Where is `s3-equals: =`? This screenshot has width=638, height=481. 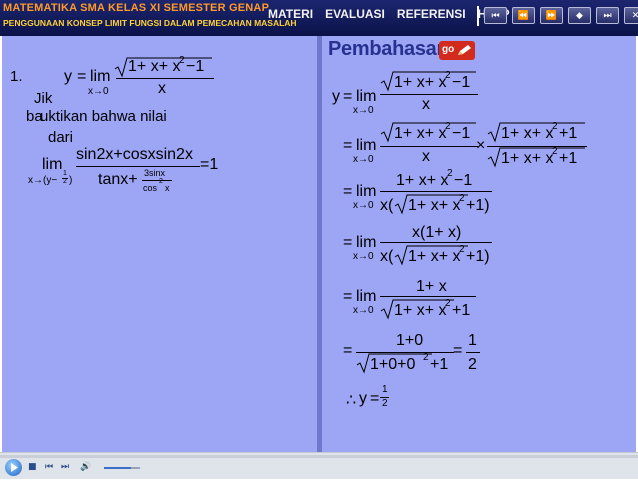 s3-equals: = is located at coordinates (348, 191).